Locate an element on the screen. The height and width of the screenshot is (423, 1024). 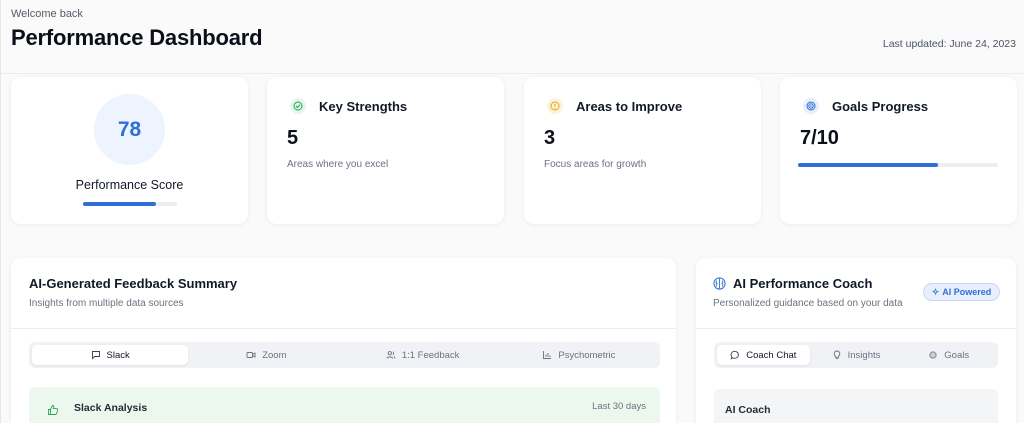
performance-score-card: 78 Performance Score is located at coordinates (129, 150).